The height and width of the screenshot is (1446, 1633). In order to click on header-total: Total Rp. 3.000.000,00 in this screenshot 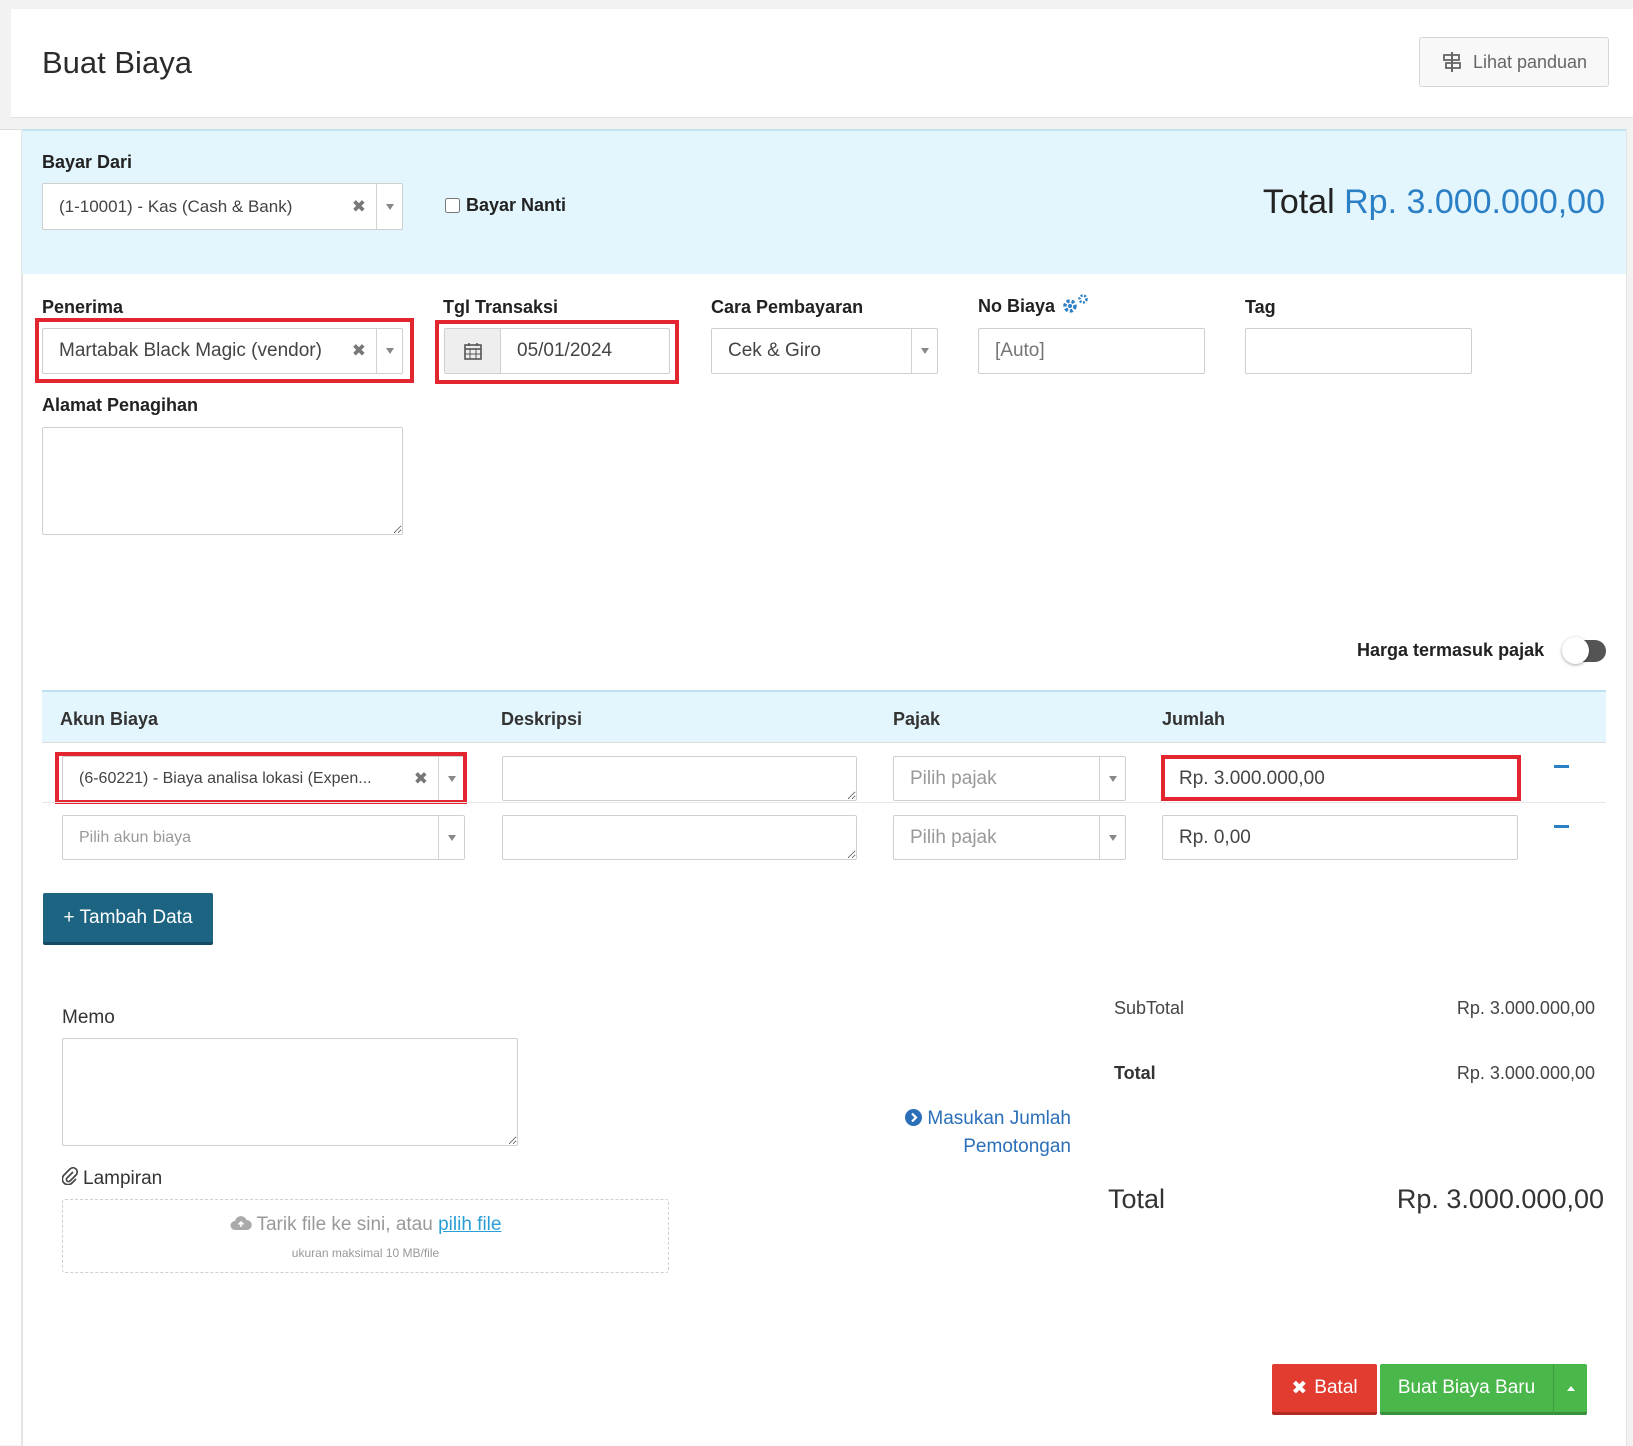, I will do `click(1434, 202)`.